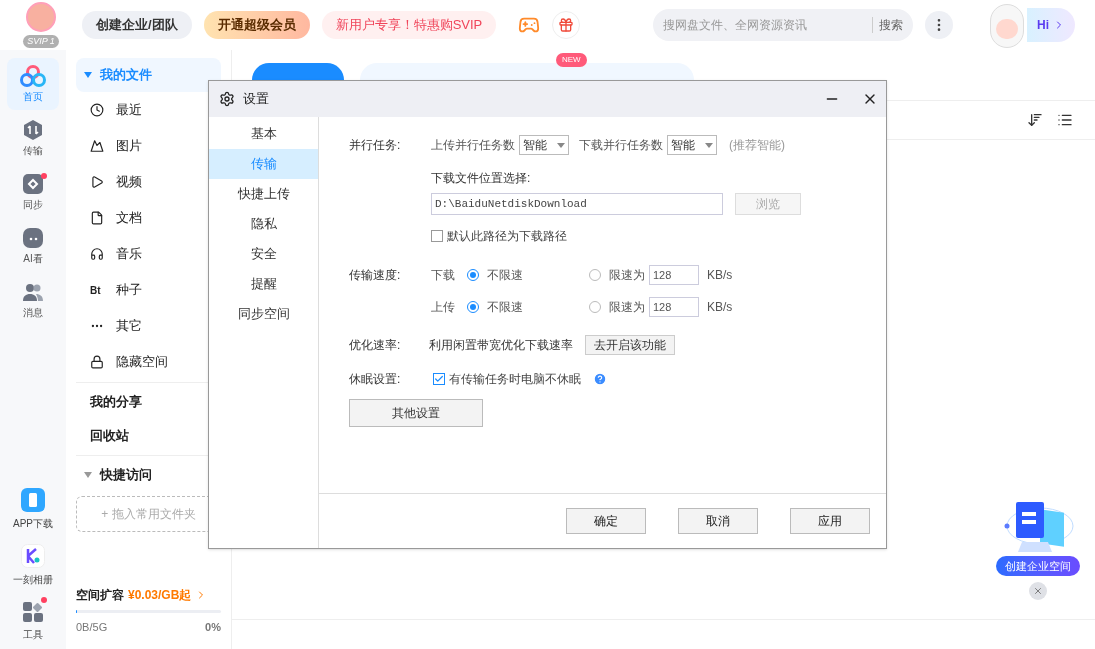 This screenshot has width=1095, height=649. I want to click on direction-label: 上传, so click(443, 307).